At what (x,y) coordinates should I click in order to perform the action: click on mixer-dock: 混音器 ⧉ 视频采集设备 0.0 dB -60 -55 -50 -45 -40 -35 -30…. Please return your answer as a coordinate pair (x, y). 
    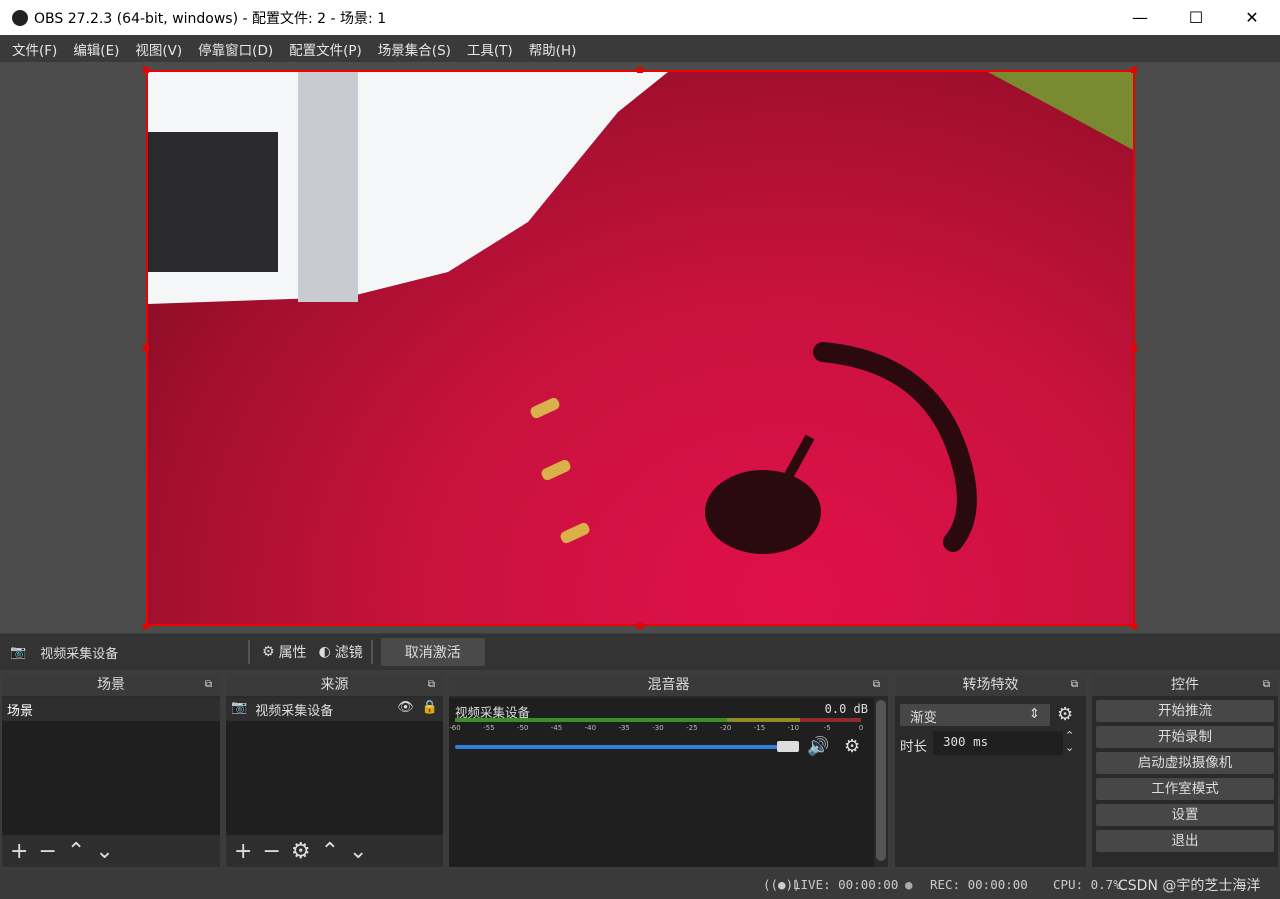
    Looking at the image, I should click on (668, 770).